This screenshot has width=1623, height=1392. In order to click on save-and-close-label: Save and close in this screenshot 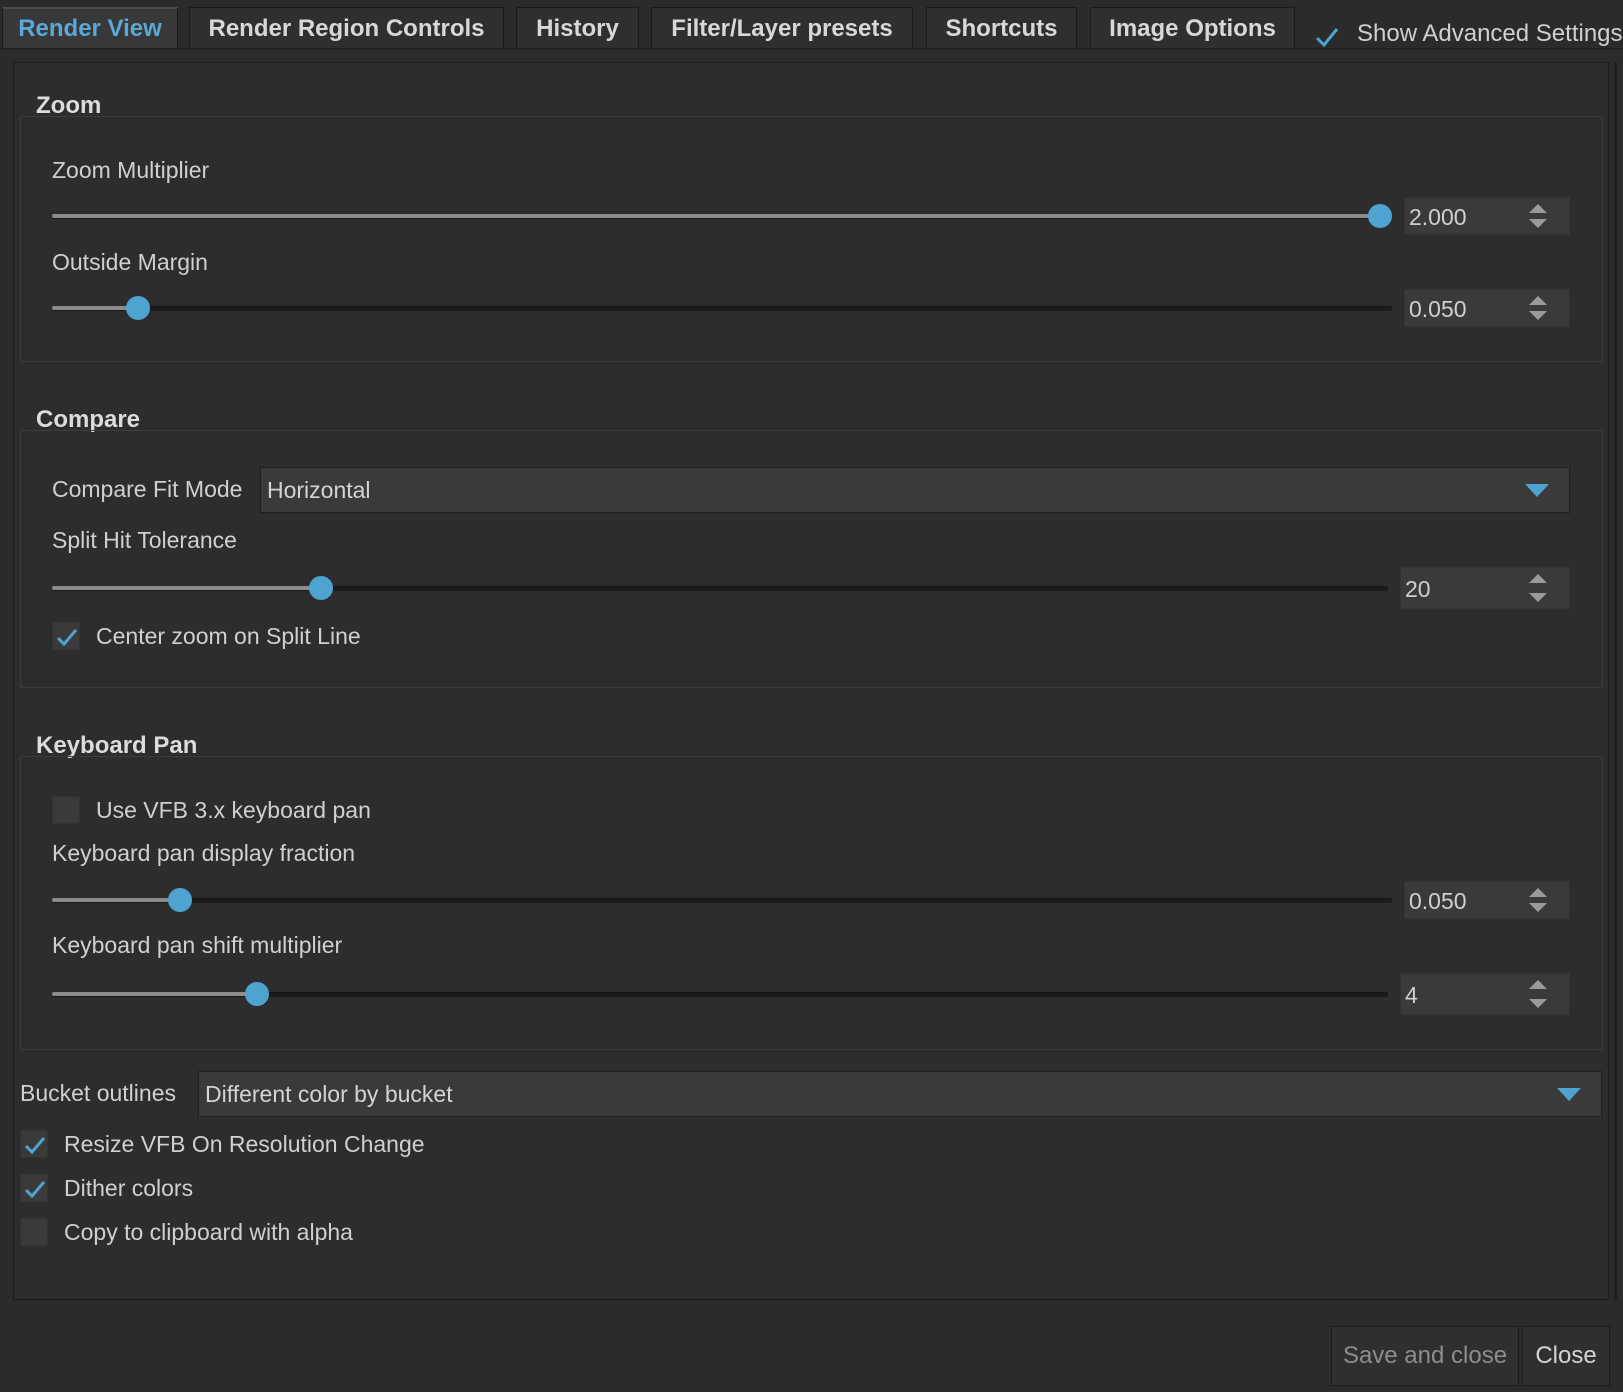, I will do `click(1425, 1355)`.